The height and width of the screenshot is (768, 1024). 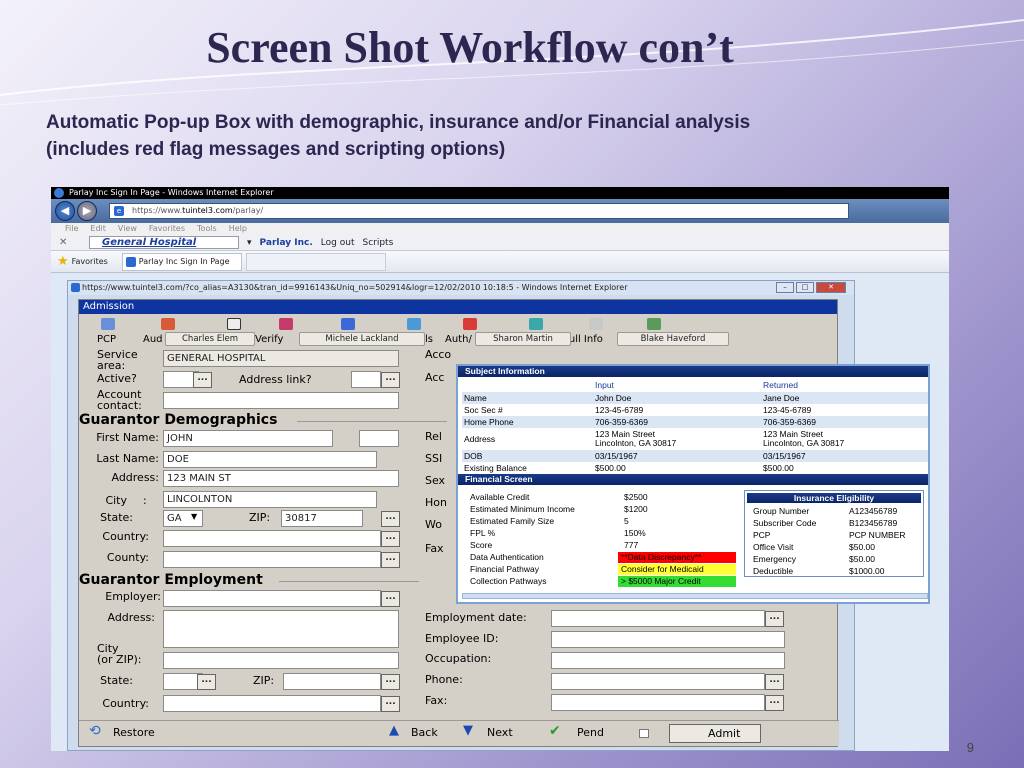 I want to click on auth-icon, so click(x=470, y=324).